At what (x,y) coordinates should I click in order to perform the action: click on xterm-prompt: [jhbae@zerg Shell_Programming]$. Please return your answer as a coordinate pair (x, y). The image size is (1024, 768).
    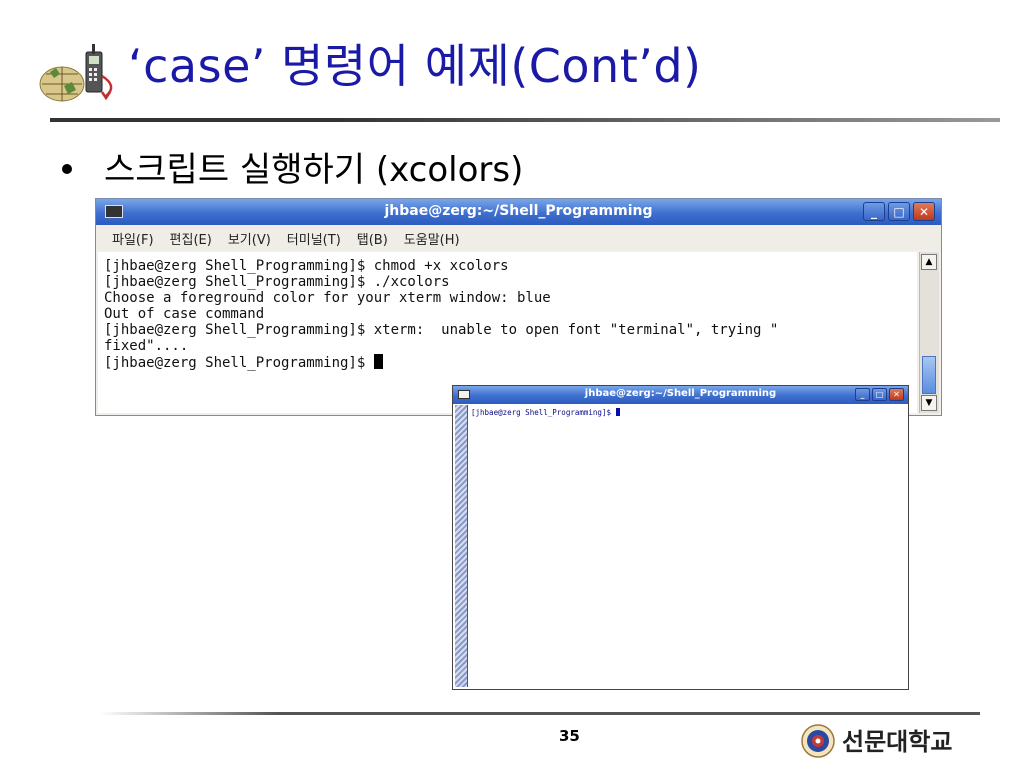
    Looking at the image, I should click on (543, 412).